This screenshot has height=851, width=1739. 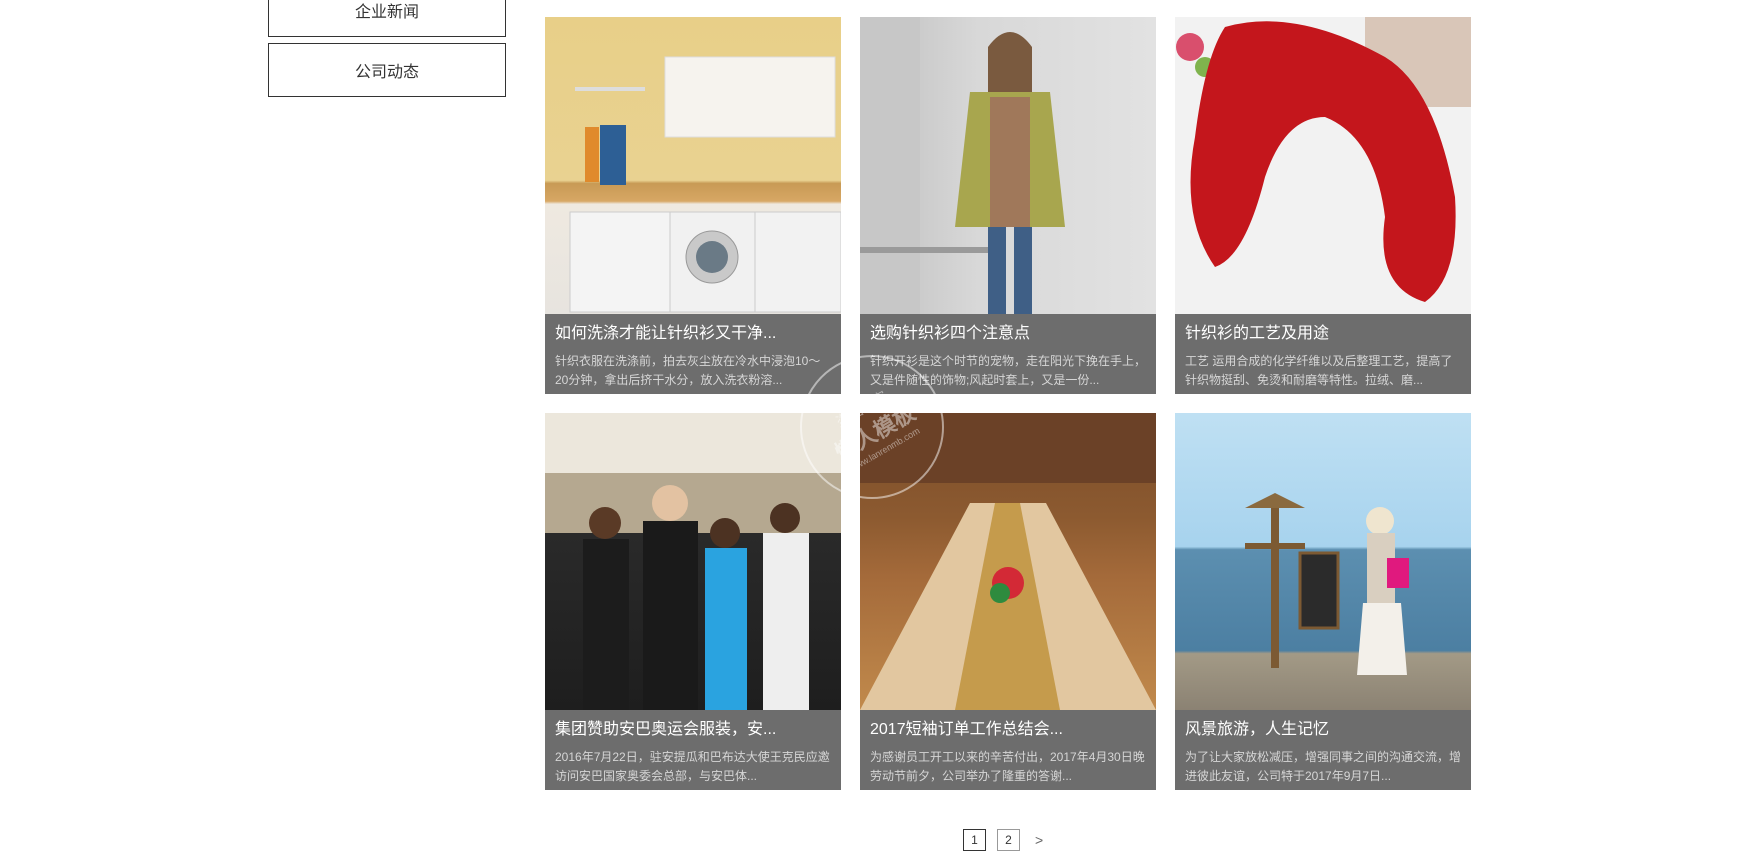 I want to click on page-button-2: 2, so click(x=1008, y=840).